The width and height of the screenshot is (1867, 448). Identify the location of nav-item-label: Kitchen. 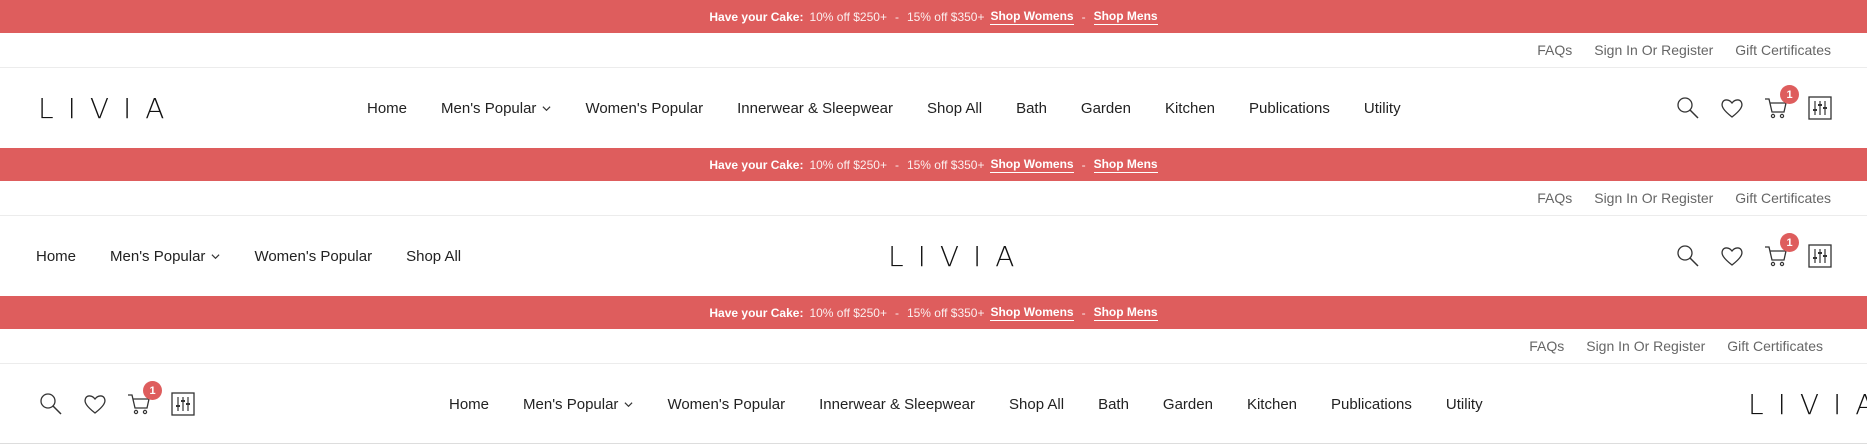
(1272, 404).